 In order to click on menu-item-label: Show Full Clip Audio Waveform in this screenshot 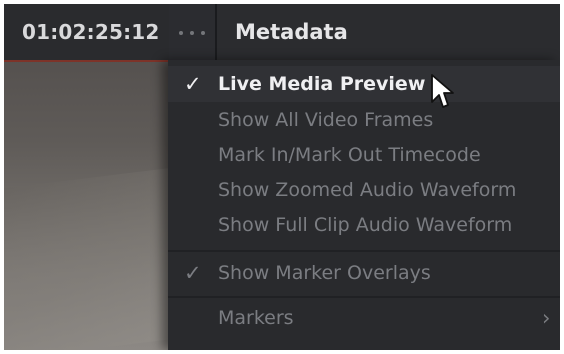, I will do `click(365, 225)`.